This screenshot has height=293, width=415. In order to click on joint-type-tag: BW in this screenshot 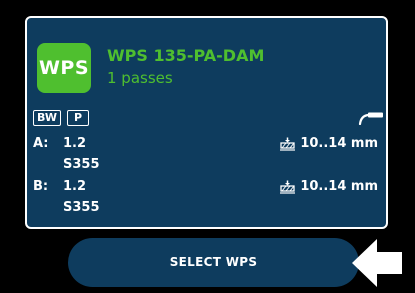, I will do `click(47, 118)`.